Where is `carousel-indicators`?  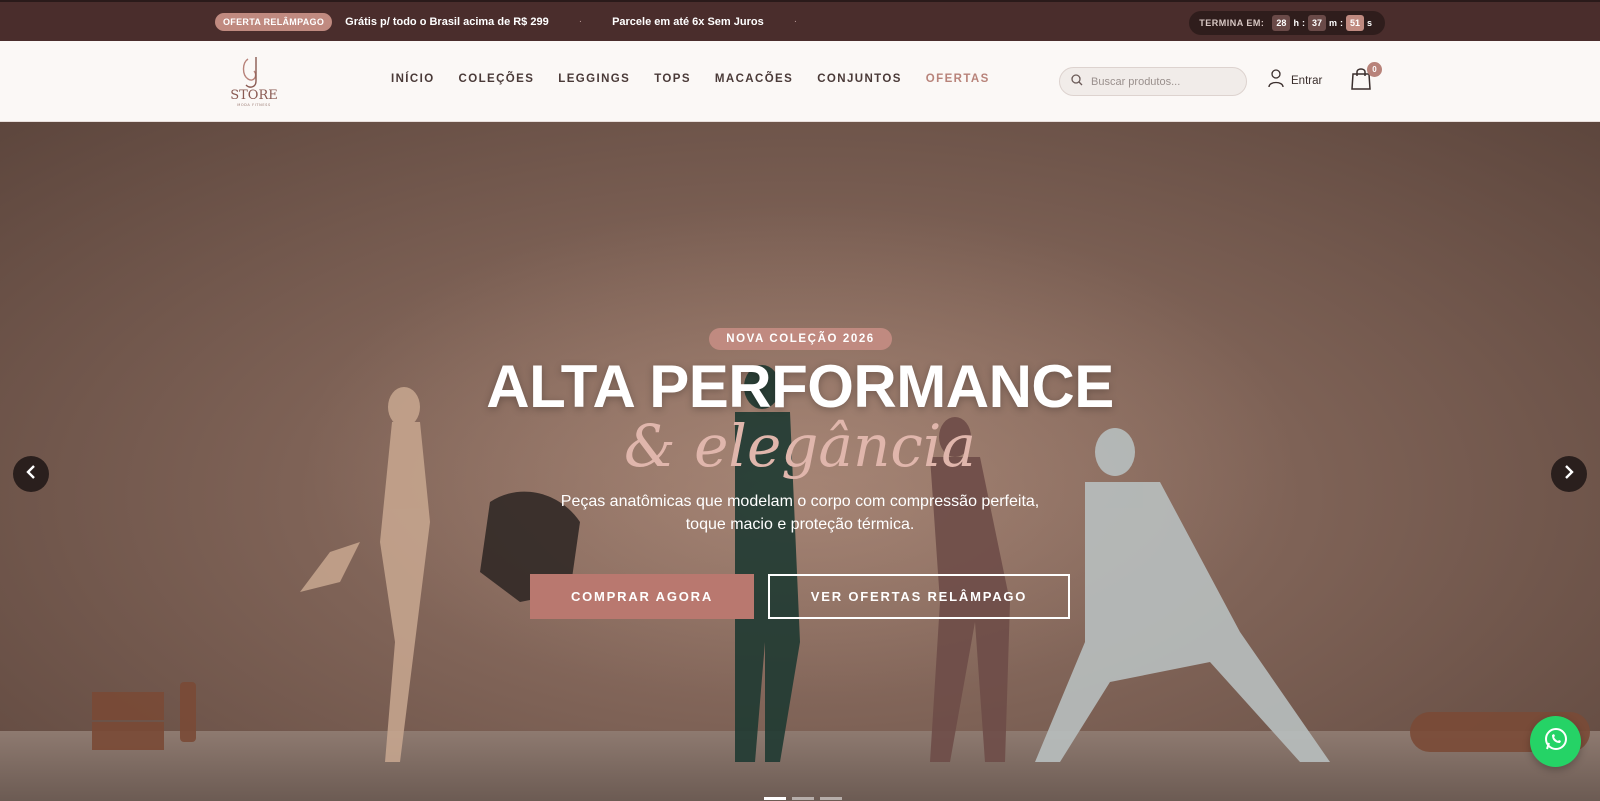
carousel-indicators is located at coordinates (806, 798).